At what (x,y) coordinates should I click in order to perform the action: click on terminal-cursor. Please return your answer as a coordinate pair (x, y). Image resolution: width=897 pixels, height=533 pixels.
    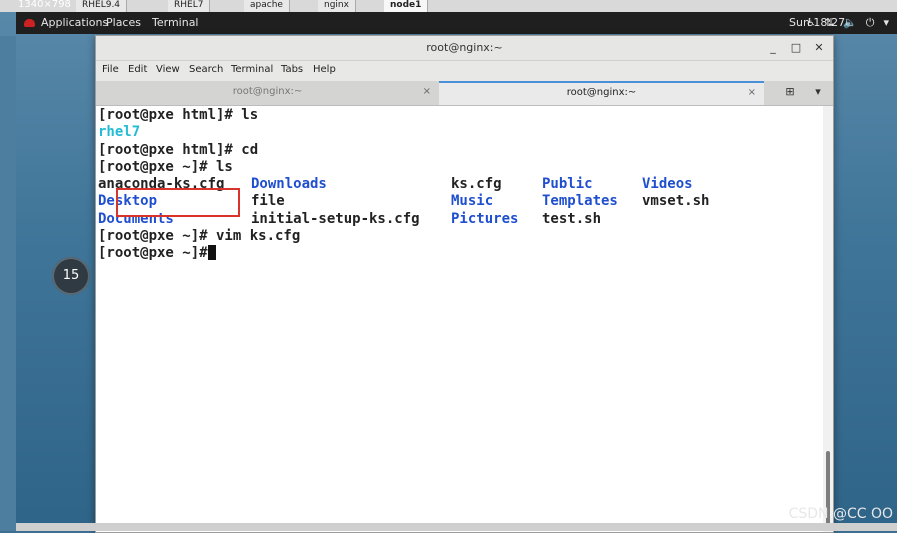
    Looking at the image, I should click on (211, 252).